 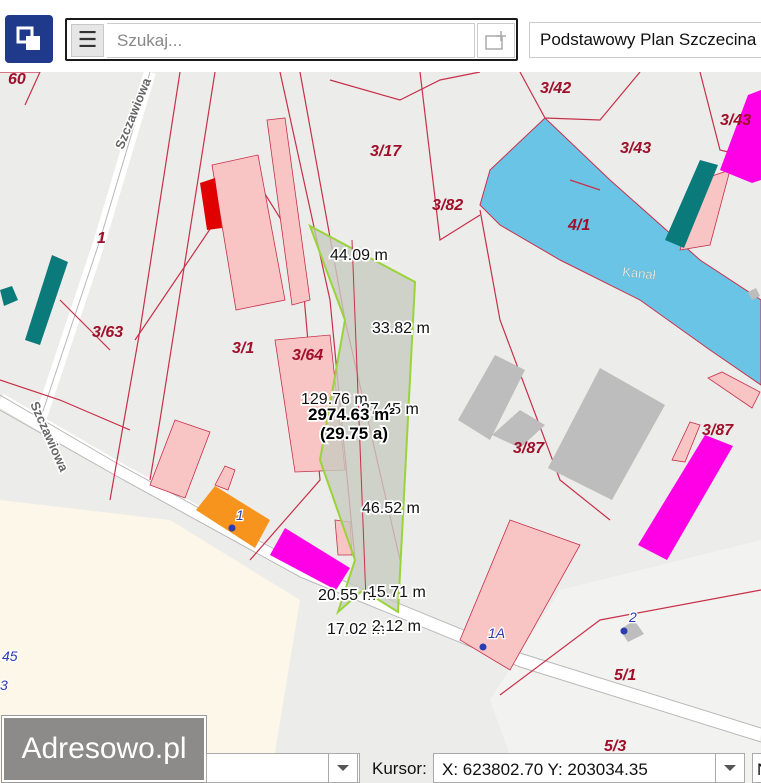 I want to click on measurement-label: 44.09 m, so click(x=359, y=255).